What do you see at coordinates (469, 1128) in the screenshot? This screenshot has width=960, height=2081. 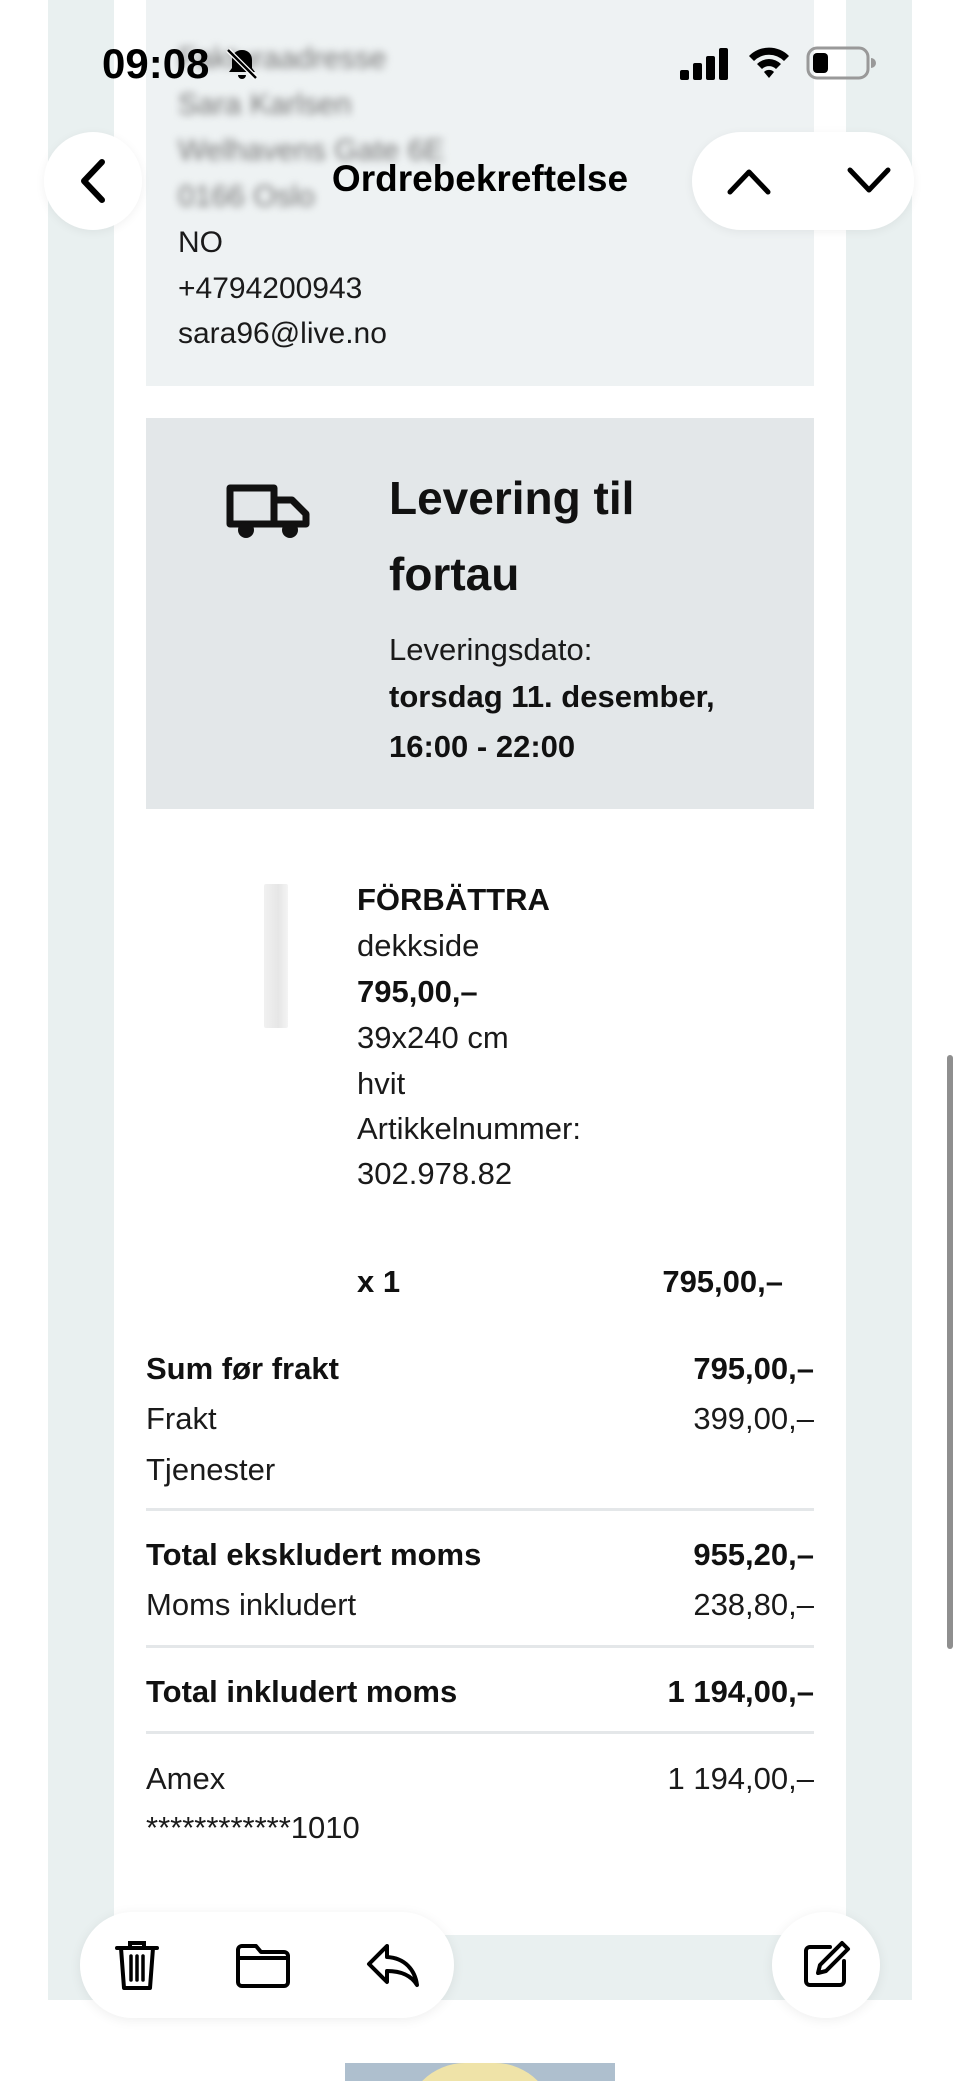 I see `article-number-label: Artikkelnummer:` at bounding box center [469, 1128].